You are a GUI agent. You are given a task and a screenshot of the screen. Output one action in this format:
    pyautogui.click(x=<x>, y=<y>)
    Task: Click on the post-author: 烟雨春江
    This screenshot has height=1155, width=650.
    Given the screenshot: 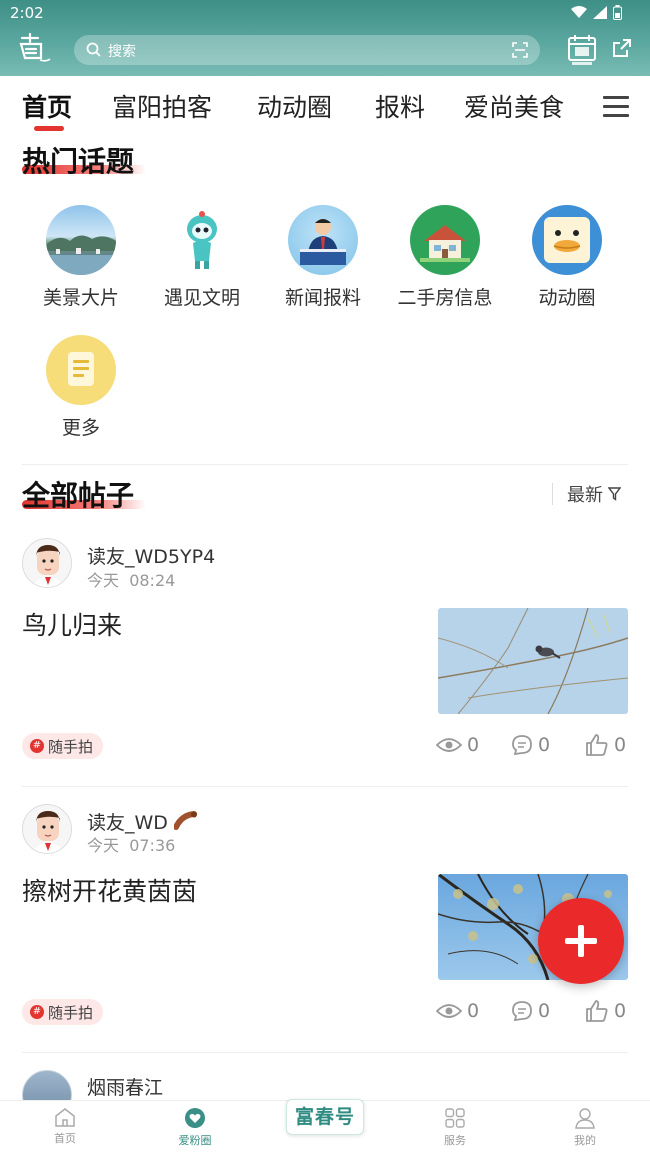 What is the action you would take?
    pyautogui.click(x=125, y=1086)
    